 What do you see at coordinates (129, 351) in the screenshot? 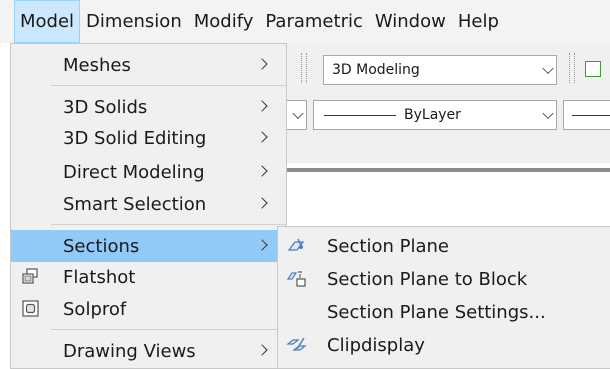
I see `menu-item-label: Drawing Views` at bounding box center [129, 351].